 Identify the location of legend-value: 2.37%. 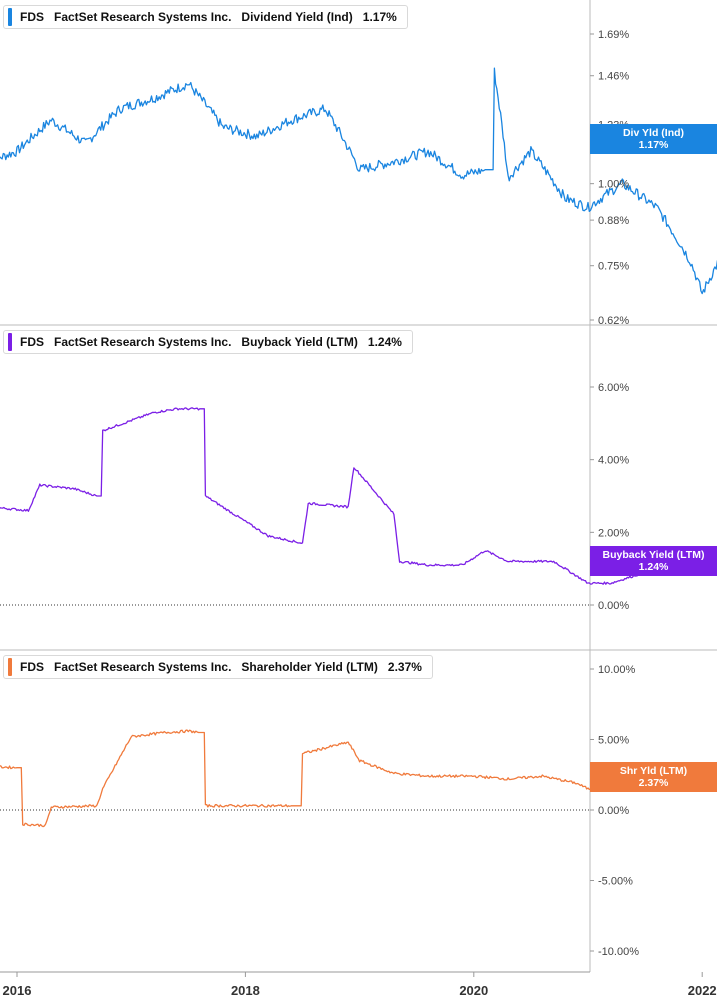
(404, 667).